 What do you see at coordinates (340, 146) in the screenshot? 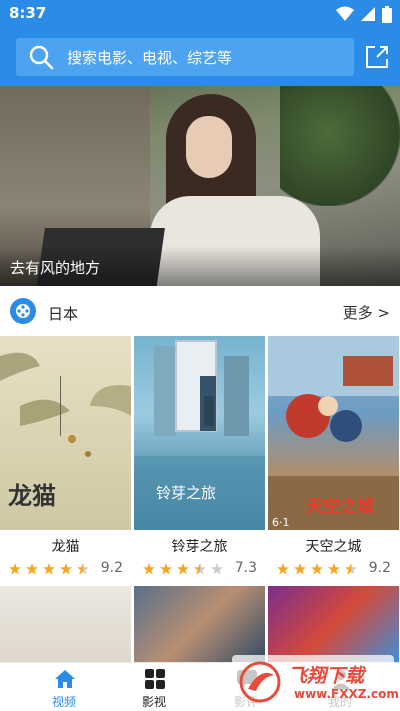
I see `banner-scene-plants` at bounding box center [340, 146].